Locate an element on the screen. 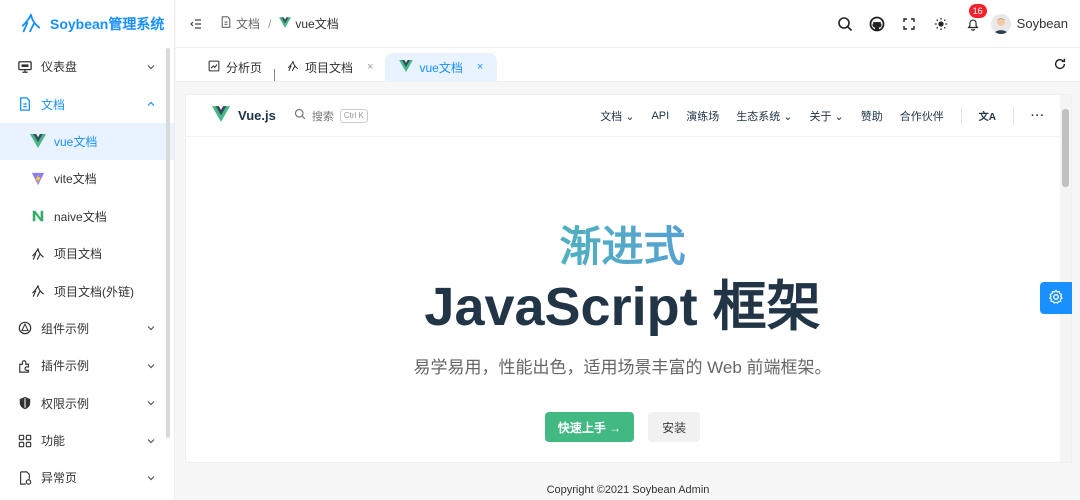 This screenshot has height=500, width=1080. install-button: 安装 is located at coordinates (674, 427).